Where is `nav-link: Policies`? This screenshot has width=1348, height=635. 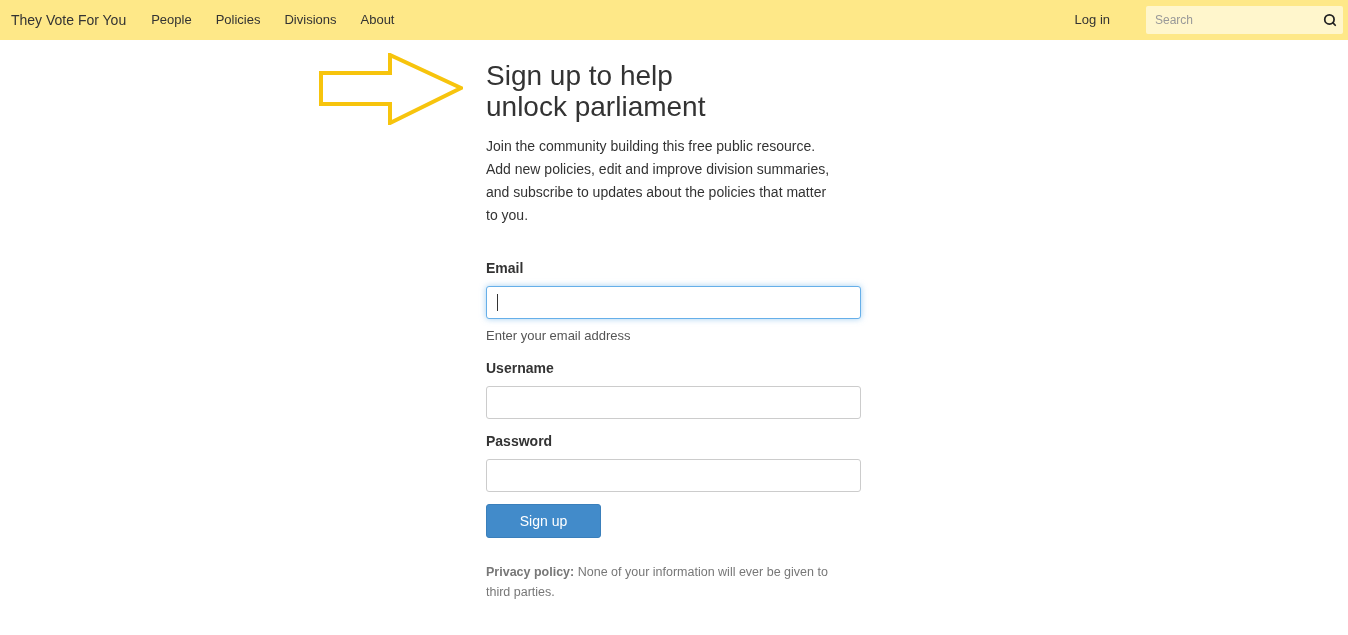
nav-link: Policies is located at coordinates (238, 20).